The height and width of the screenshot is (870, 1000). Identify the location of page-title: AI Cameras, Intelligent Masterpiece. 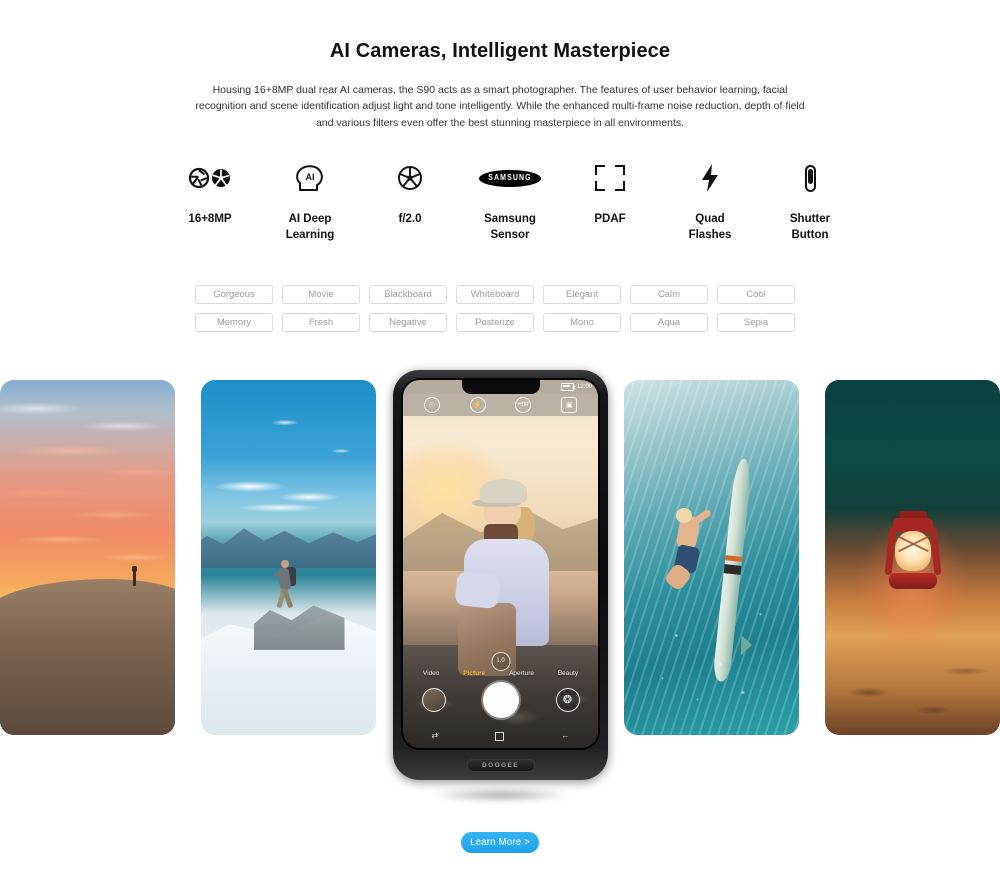
(500, 51).